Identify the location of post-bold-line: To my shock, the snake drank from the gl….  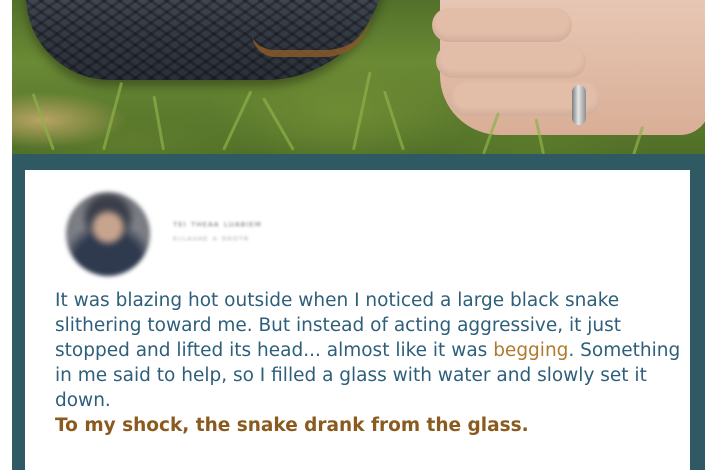
(292, 425).